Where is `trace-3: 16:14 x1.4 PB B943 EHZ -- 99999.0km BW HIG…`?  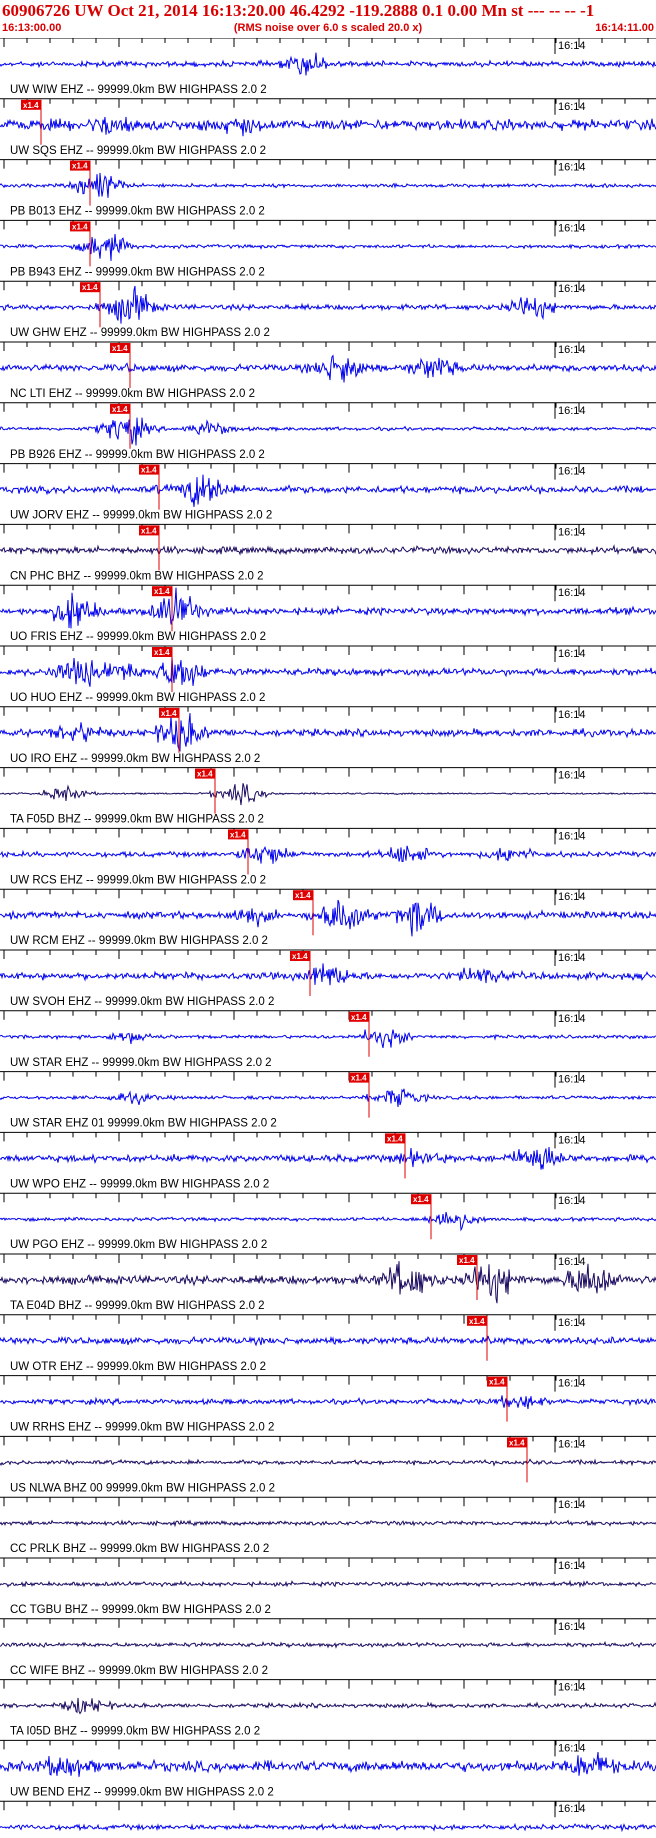 trace-3: 16:14 x1.4 PB B943 EHZ -- 99999.0km BW HIG… is located at coordinates (328, 248).